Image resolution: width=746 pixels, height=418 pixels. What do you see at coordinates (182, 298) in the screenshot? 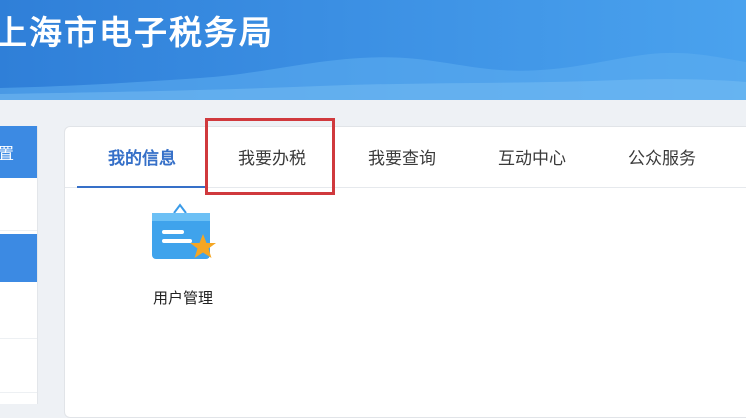
I see `tile-label: 用户管理` at bounding box center [182, 298].